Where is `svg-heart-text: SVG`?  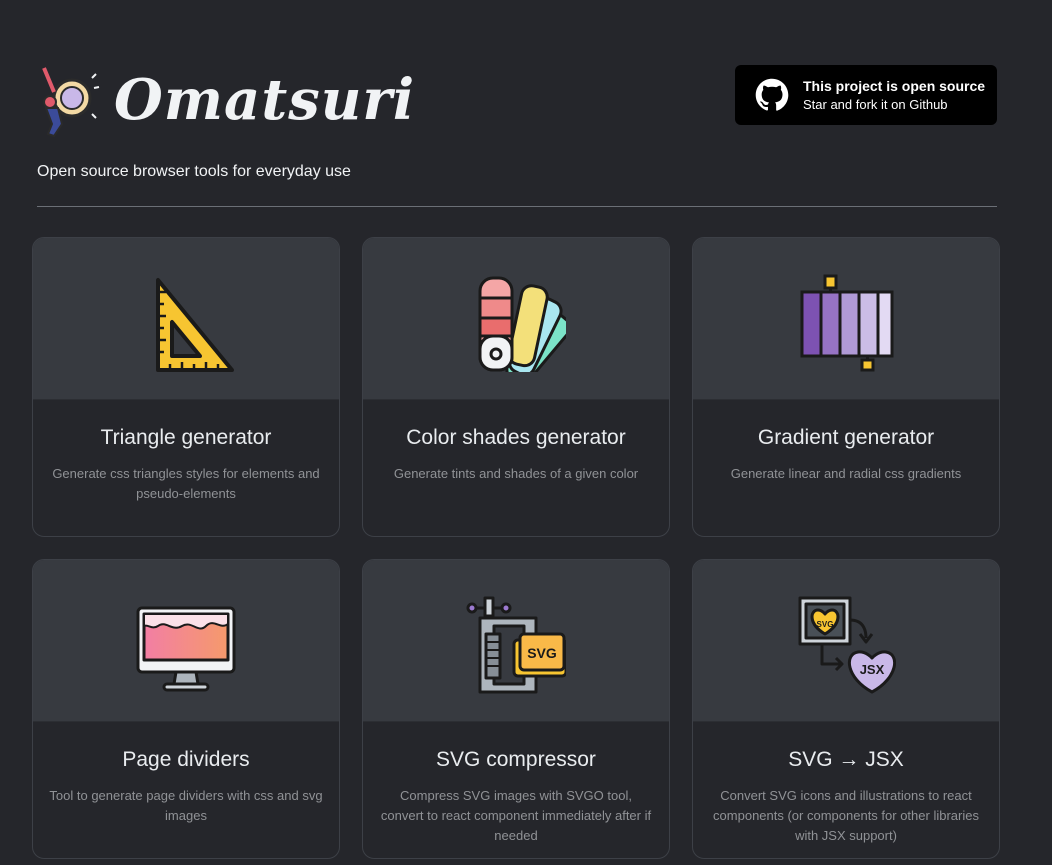 svg-heart-text: SVG is located at coordinates (825, 624).